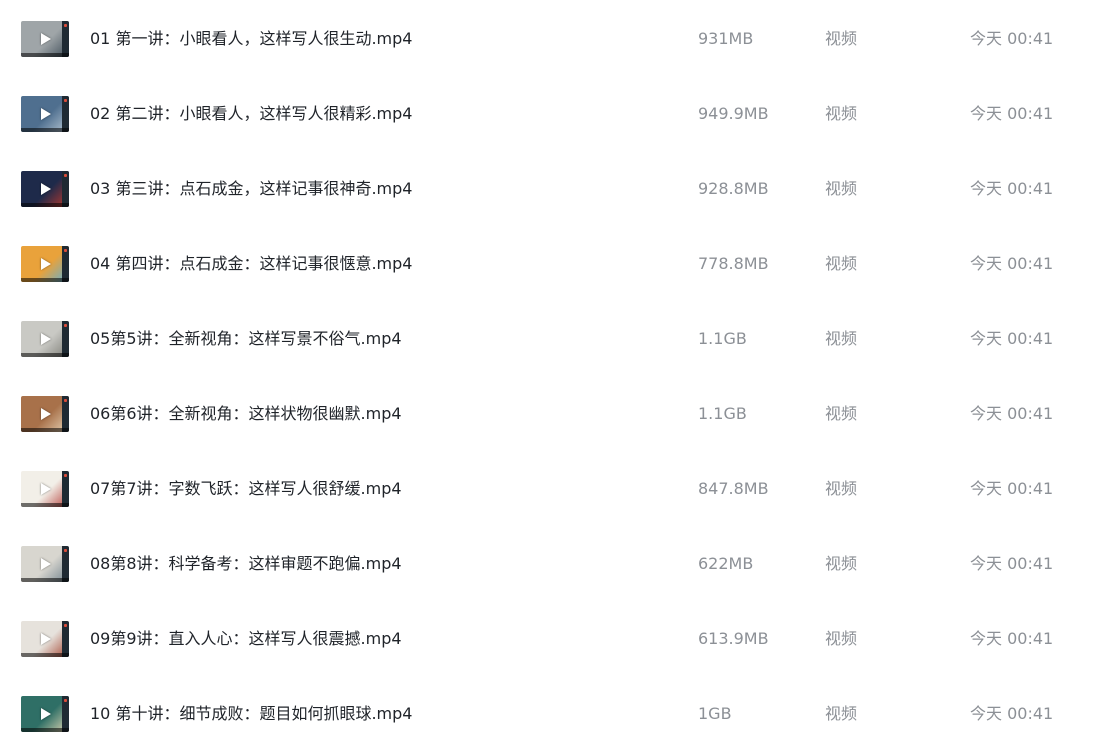 Image resolution: width=1098 pixels, height=752 pixels. I want to click on file-name: 06第6讲：全新视角：这样状物很幽默.mp4, so click(246, 414).